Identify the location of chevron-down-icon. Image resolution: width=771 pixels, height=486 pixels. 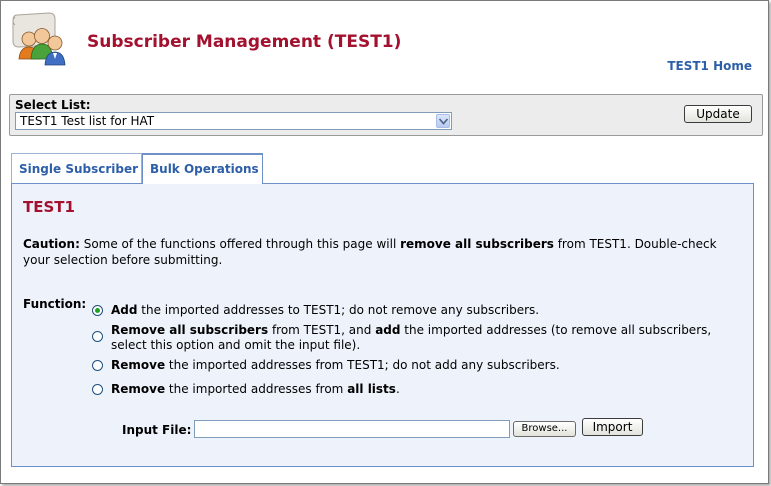
(443, 121).